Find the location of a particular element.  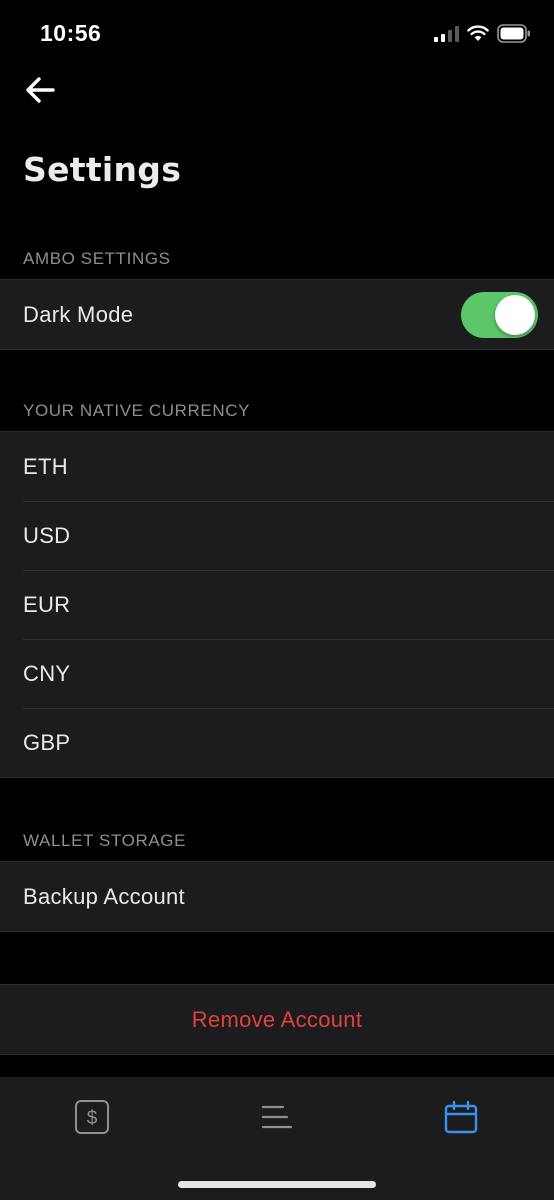

dollar-card-icon: $ is located at coordinates (92, 1117).